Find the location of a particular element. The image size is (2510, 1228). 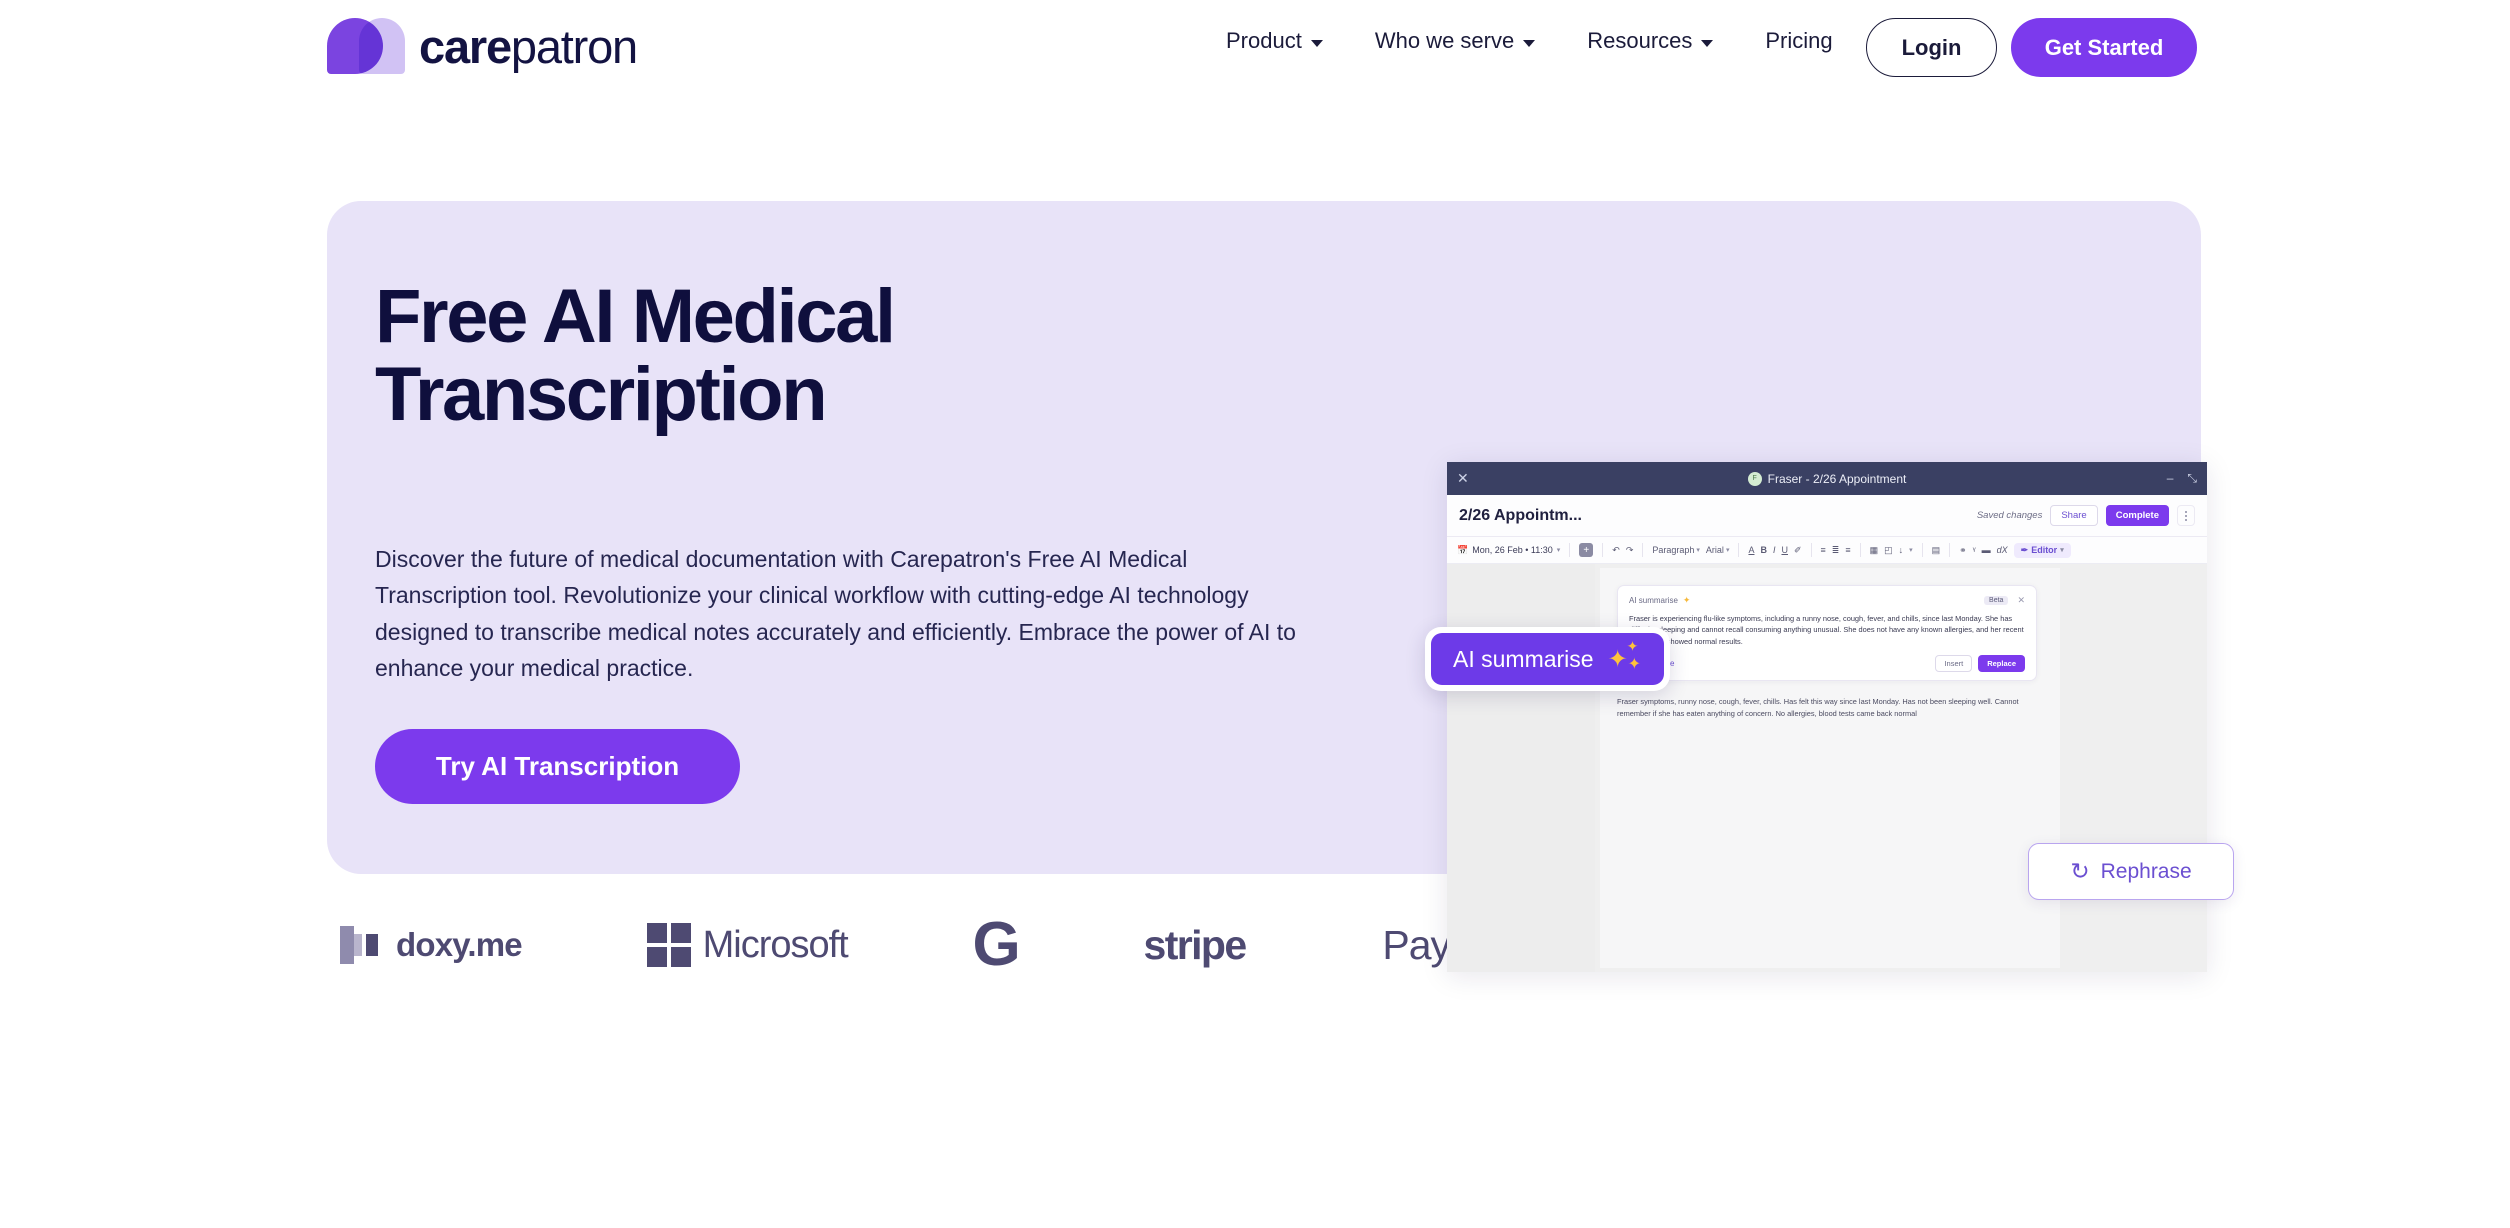

partner-logo-strip: doxy.me Microsoft G stripe Pay is located at coordinates (895, 945).